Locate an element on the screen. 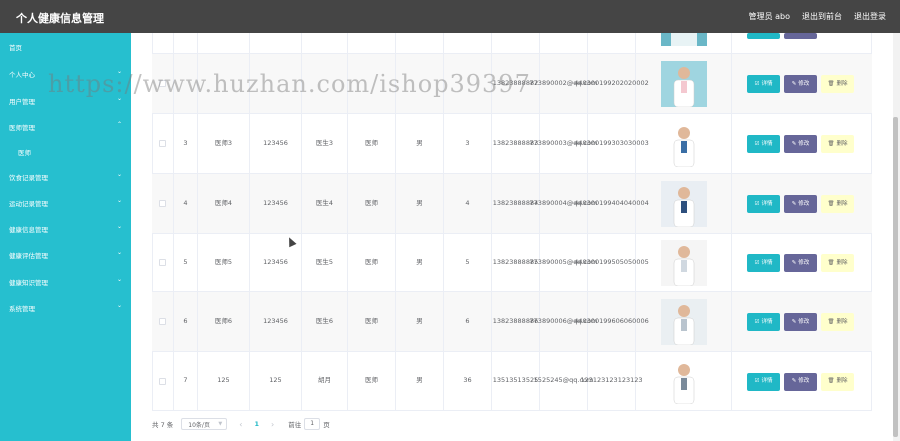 The image size is (900, 441). goto-page-input: 1 is located at coordinates (312, 424).